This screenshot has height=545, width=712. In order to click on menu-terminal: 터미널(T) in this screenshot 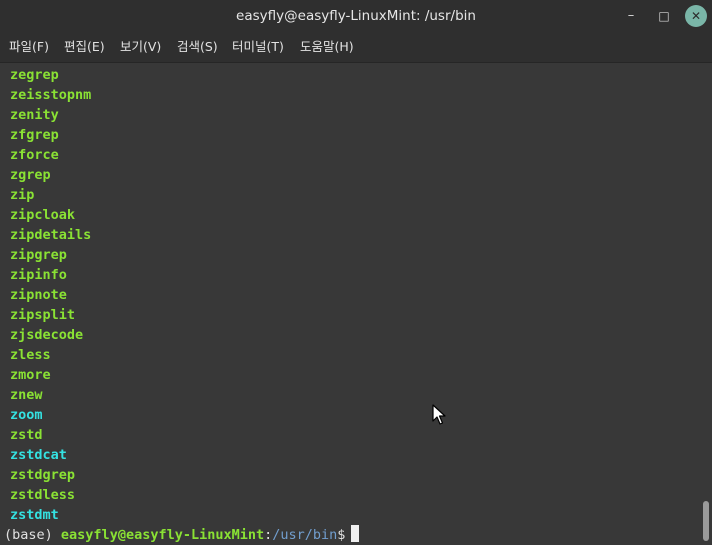, I will do `click(258, 47)`.